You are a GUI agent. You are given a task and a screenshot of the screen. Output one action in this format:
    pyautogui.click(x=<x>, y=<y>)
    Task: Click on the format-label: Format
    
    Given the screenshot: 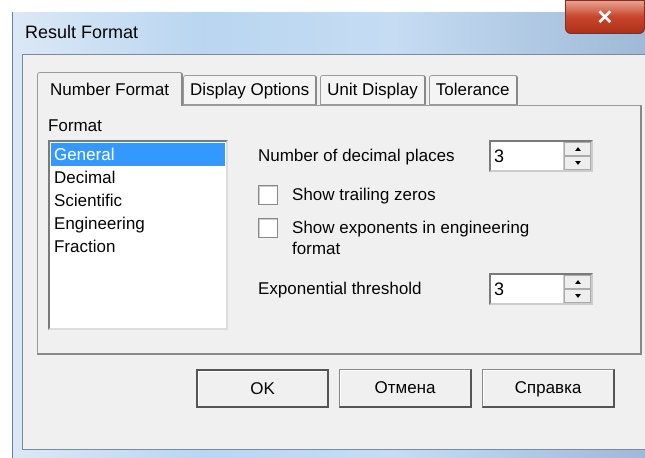 What is the action you would take?
    pyautogui.click(x=75, y=126)
    